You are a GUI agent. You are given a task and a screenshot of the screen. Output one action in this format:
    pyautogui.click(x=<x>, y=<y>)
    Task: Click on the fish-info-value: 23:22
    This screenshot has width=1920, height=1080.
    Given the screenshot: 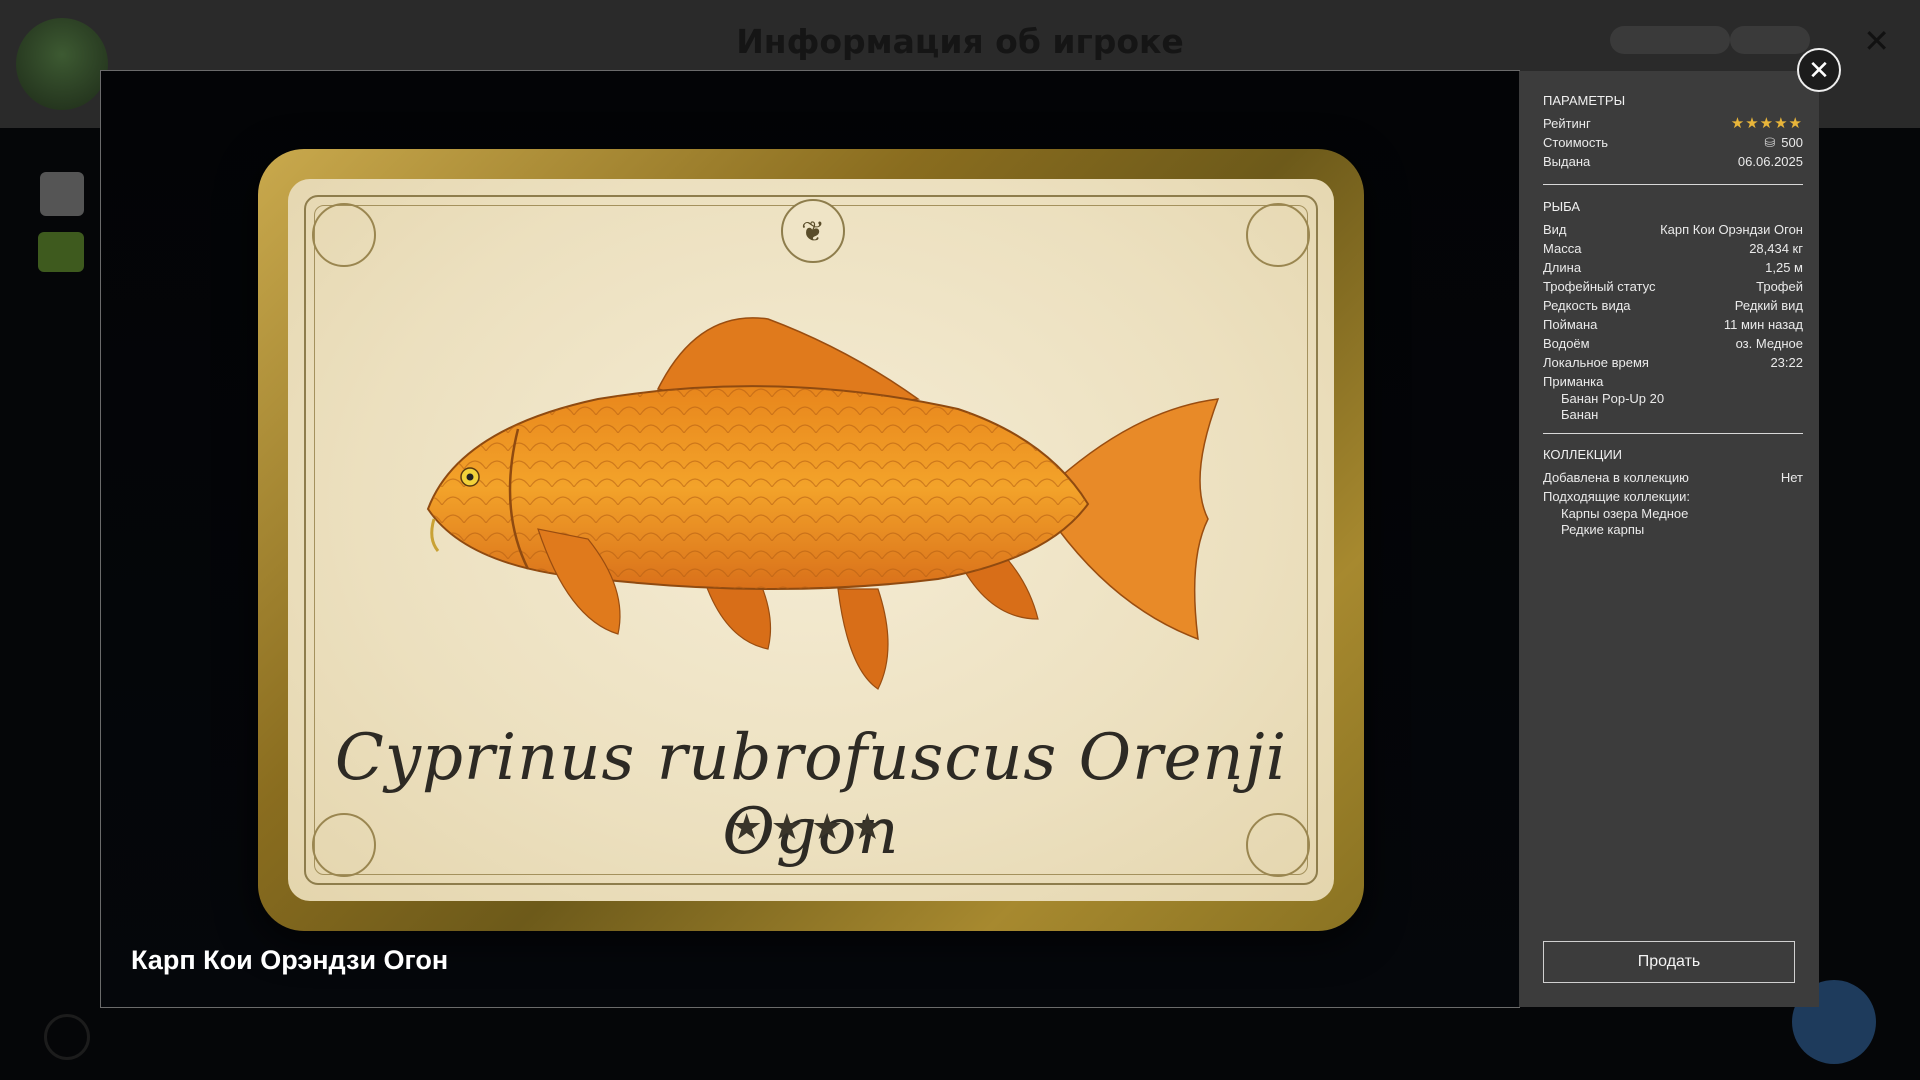 What is the action you would take?
    pyautogui.click(x=1786, y=362)
    